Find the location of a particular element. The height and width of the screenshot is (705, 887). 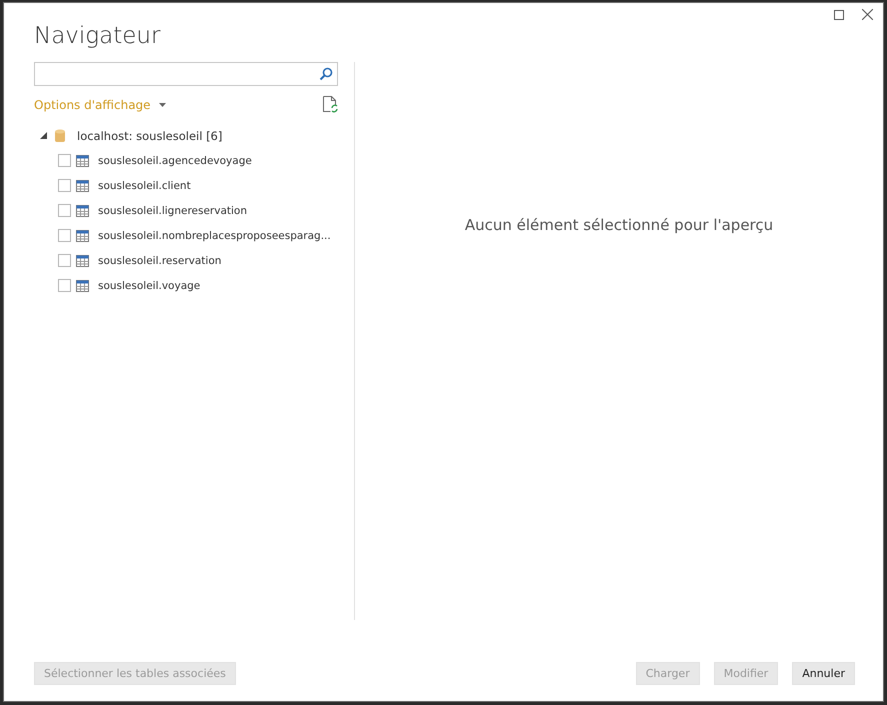

window-title: Navigateur is located at coordinates (98, 36).